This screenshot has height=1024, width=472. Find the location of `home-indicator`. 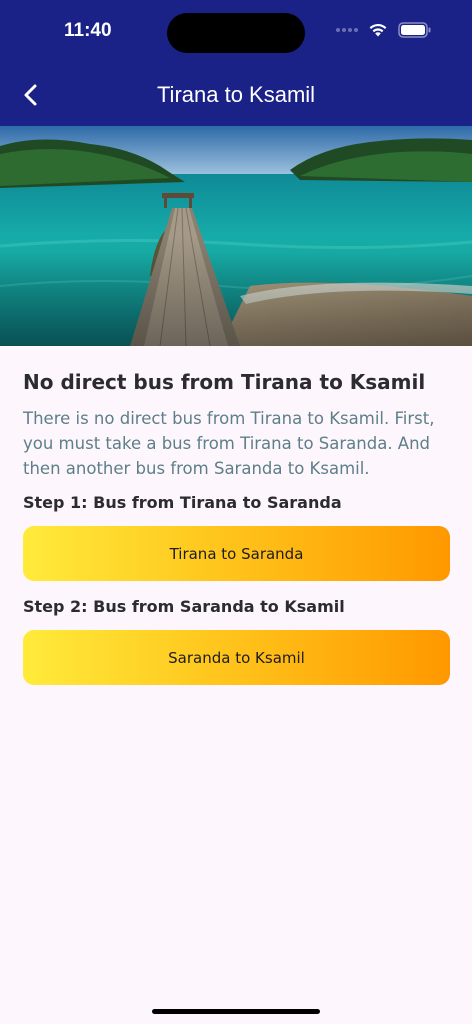

home-indicator is located at coordinates (236, 1011).